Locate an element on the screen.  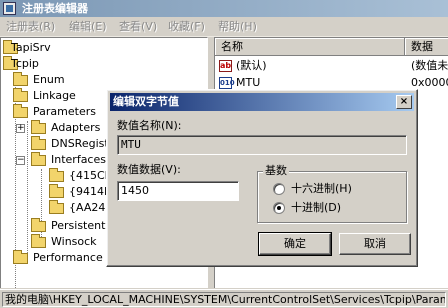
binary-value-icon: 010 is located at coordinates (227, 83).